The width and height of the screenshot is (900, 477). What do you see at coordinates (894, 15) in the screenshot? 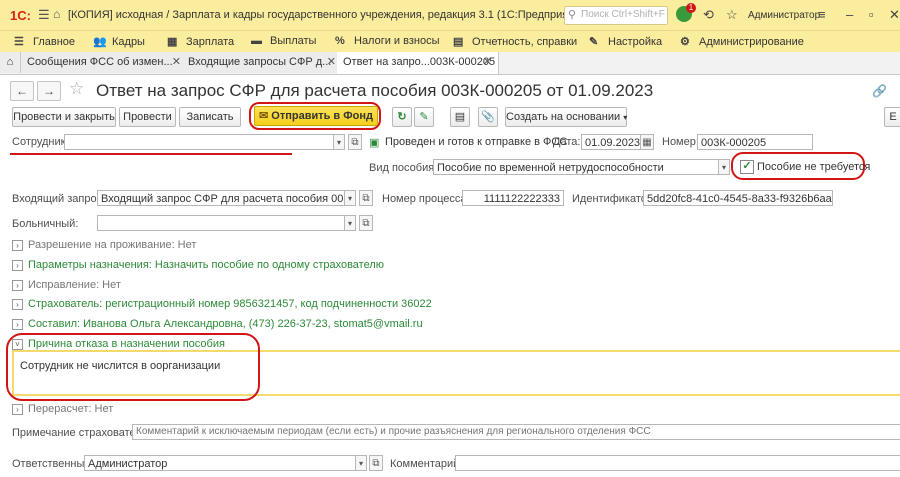
I see `close-window-icon: ✕` at bounding box center [894, 15].